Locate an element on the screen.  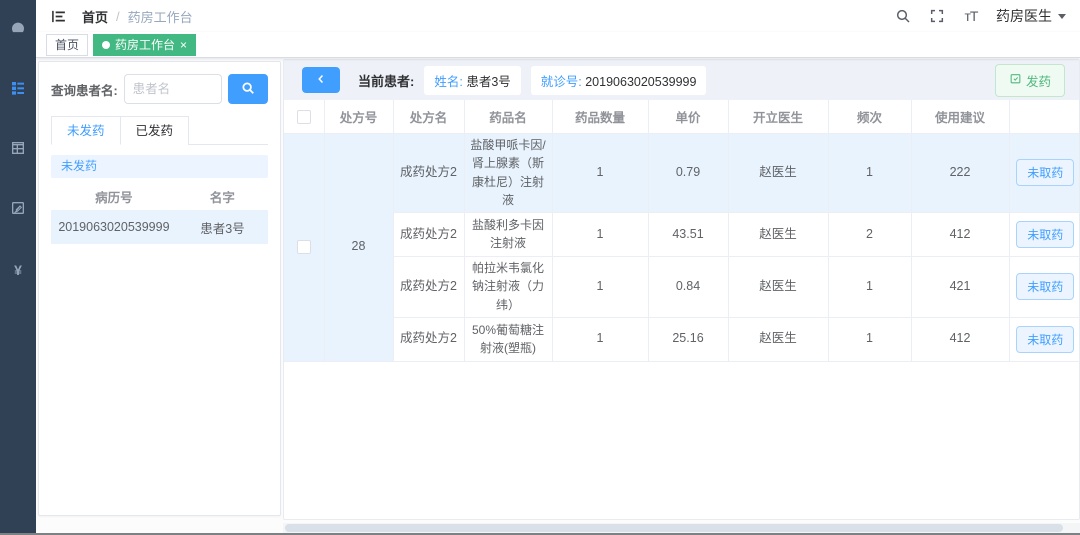
drug-name-cell: 50%葡萄糖注射液(塑瓶) is located at coordinates (508, 339).